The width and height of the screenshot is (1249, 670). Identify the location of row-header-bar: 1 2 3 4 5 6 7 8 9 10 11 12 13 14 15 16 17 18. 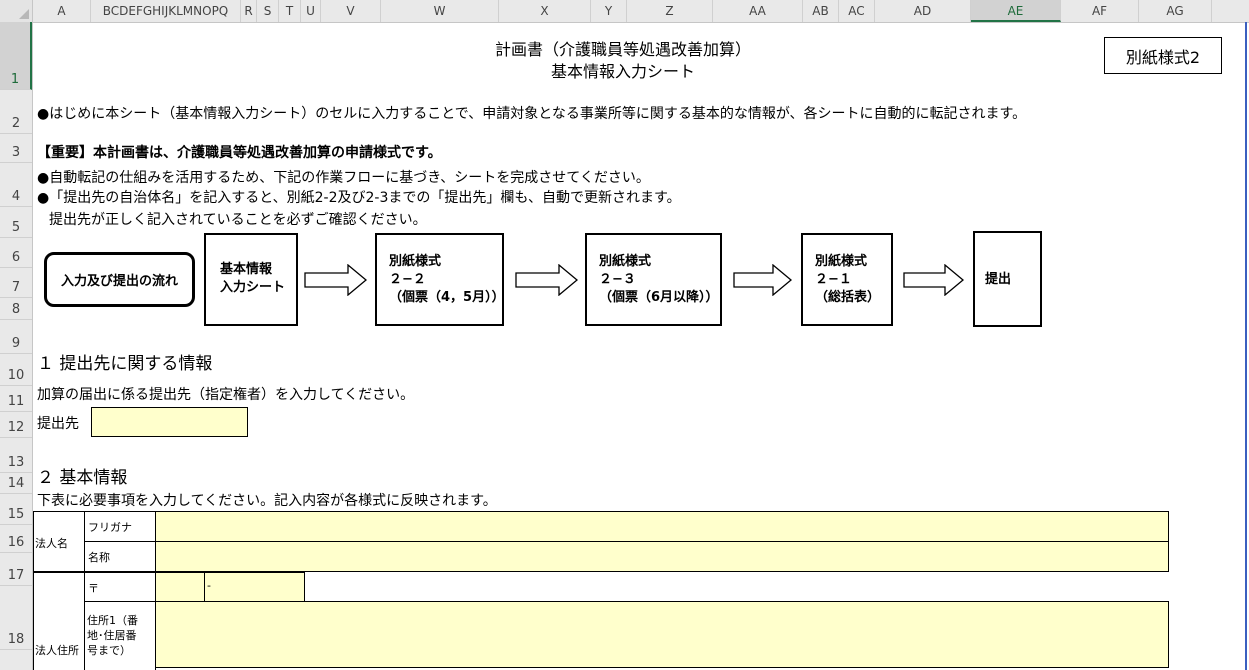
(16, 346).